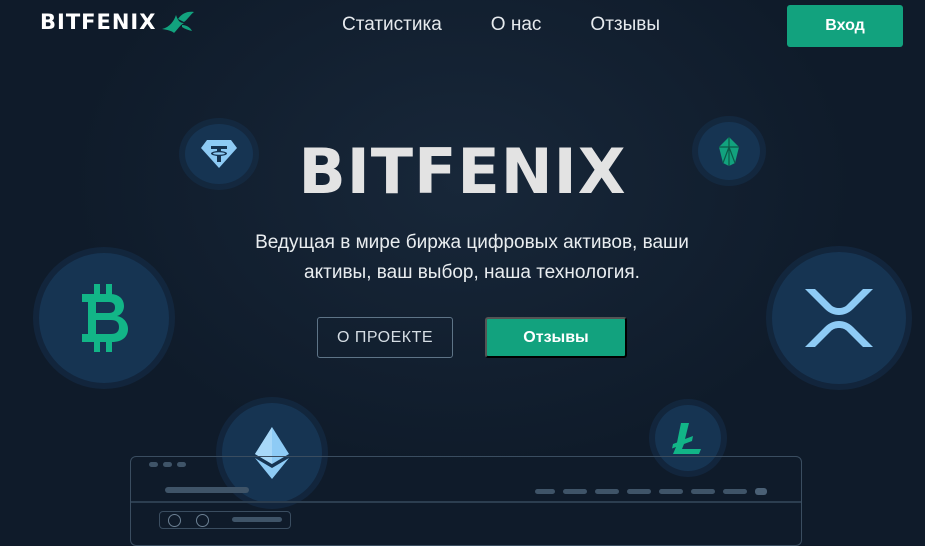 The image size is (925, 546). I want to click on eos-icon, so click(729, 151).